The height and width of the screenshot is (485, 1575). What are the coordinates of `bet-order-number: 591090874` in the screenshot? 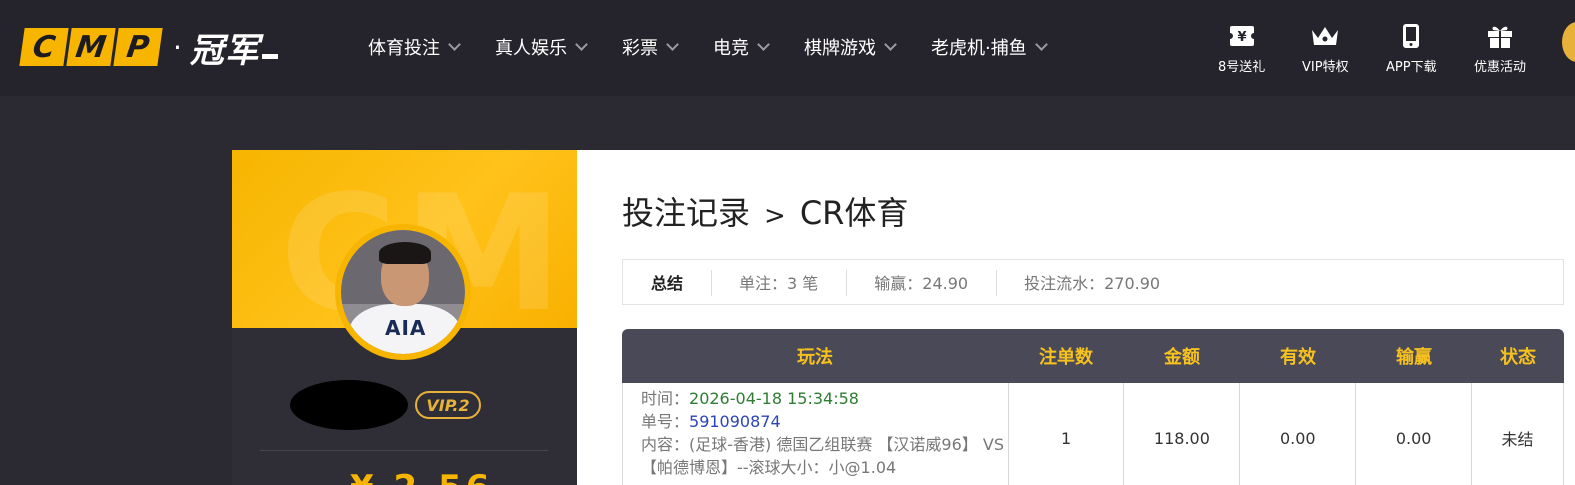 It's located at (735, 421).